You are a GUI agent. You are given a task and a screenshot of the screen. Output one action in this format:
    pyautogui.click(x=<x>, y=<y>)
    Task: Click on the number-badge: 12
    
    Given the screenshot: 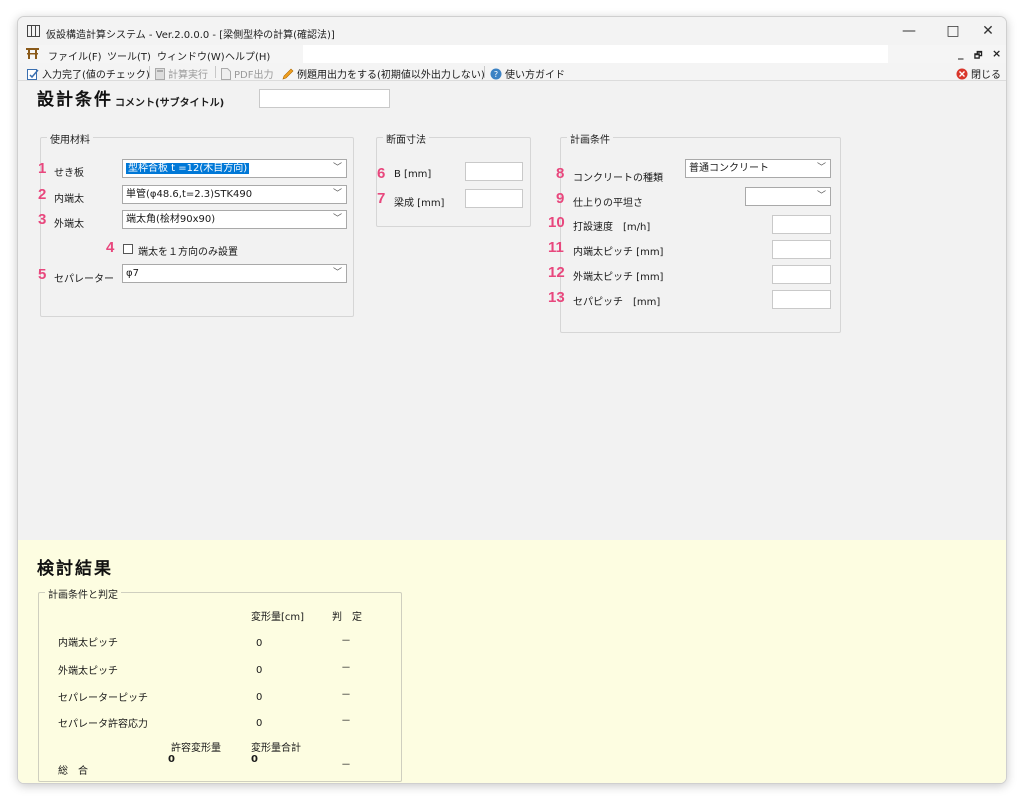 What is the action you would take?
    pyautogui.click(x=556, y=272)
    